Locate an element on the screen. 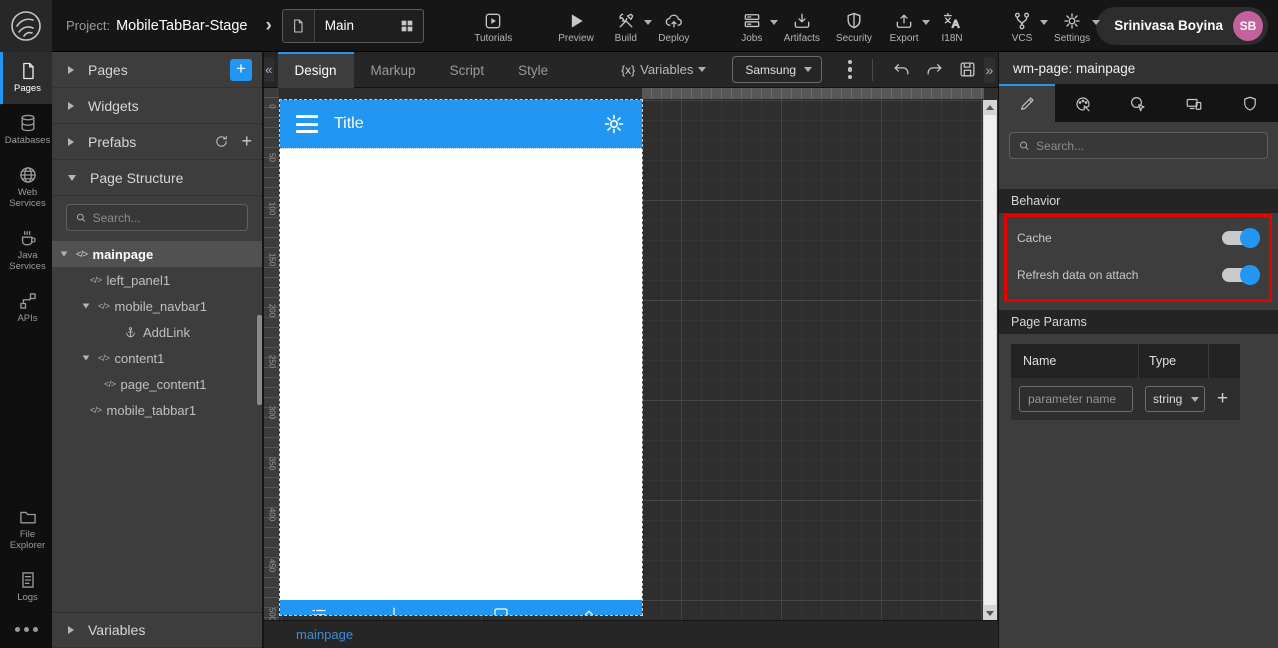 This screenshot has width=1278, height=648. deploy-button: Deploy is located at coordinates (674, 26).